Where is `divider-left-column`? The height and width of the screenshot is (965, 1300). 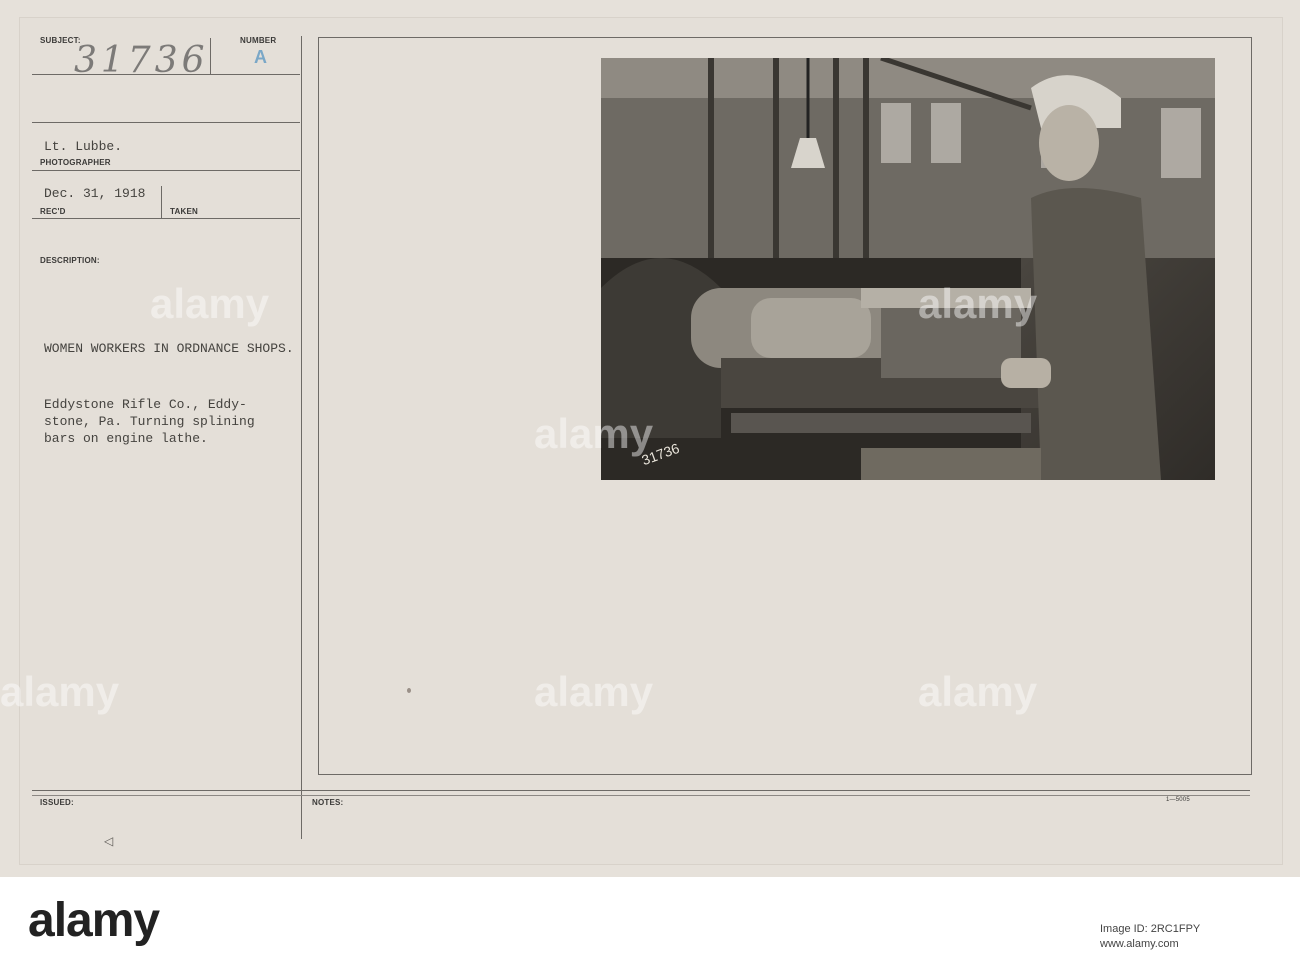 divider-left-column is located at coordinates (301, 437).